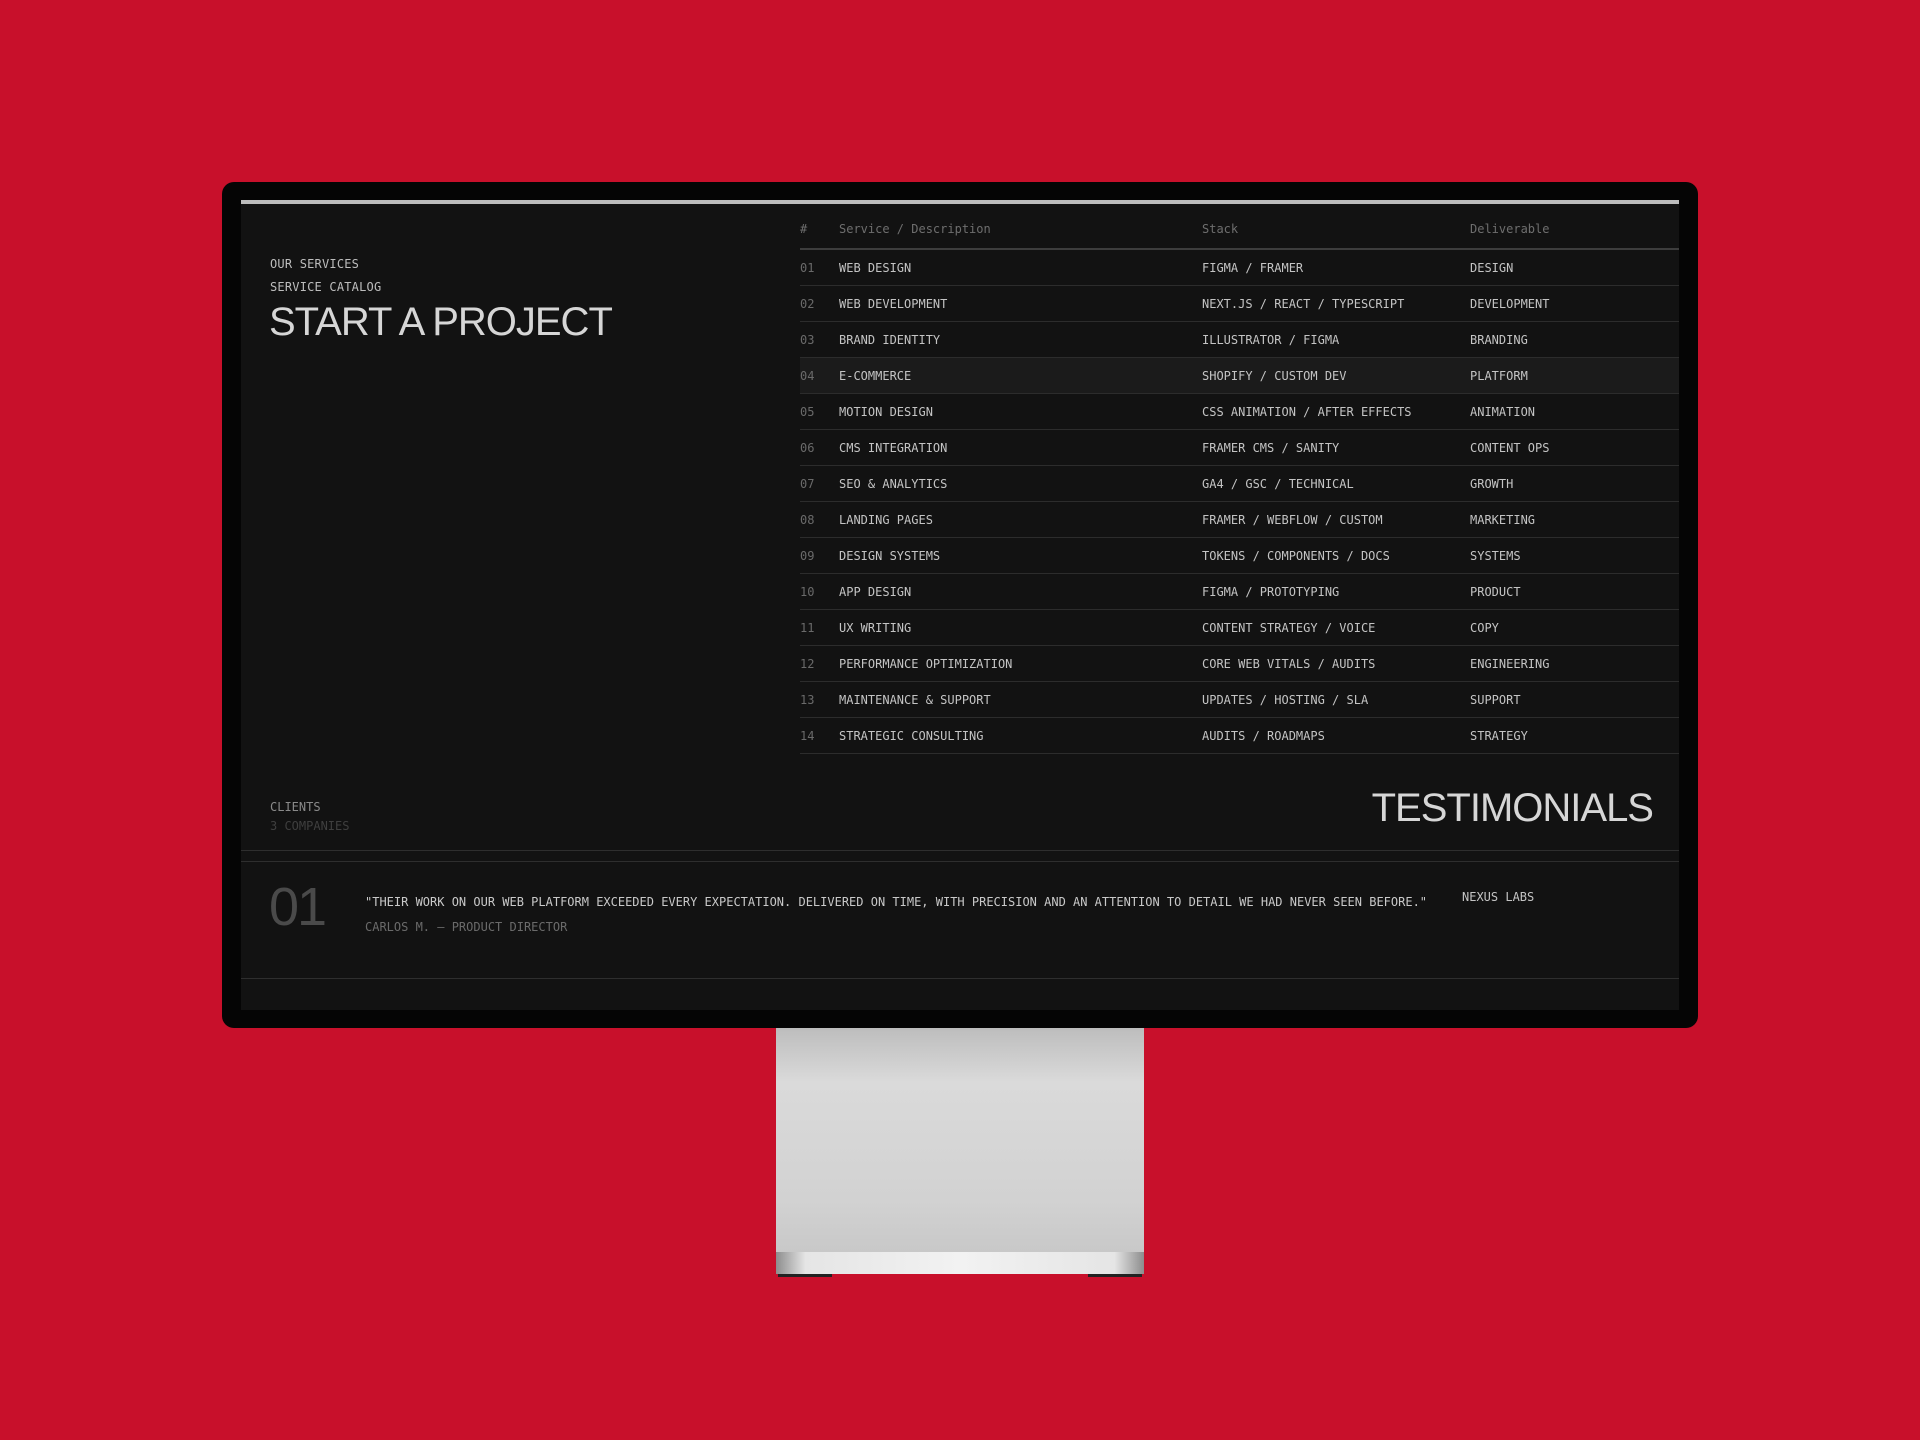  I want to click on service-name: DESIGN SYSTEMS, so click(890, 556).